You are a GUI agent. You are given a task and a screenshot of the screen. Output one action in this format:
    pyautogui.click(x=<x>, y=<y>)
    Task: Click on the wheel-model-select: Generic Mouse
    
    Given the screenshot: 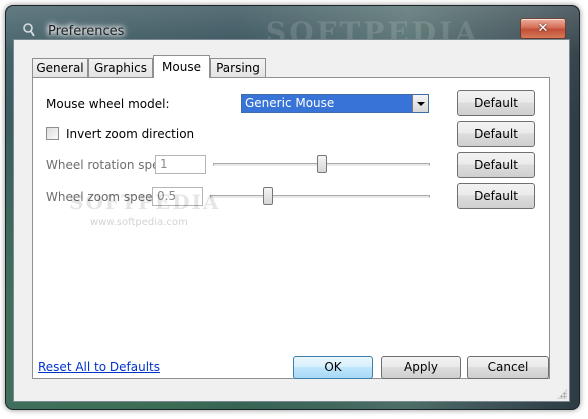 What is the action you would take?
    pyautogui.click(x=335, y=103)
    